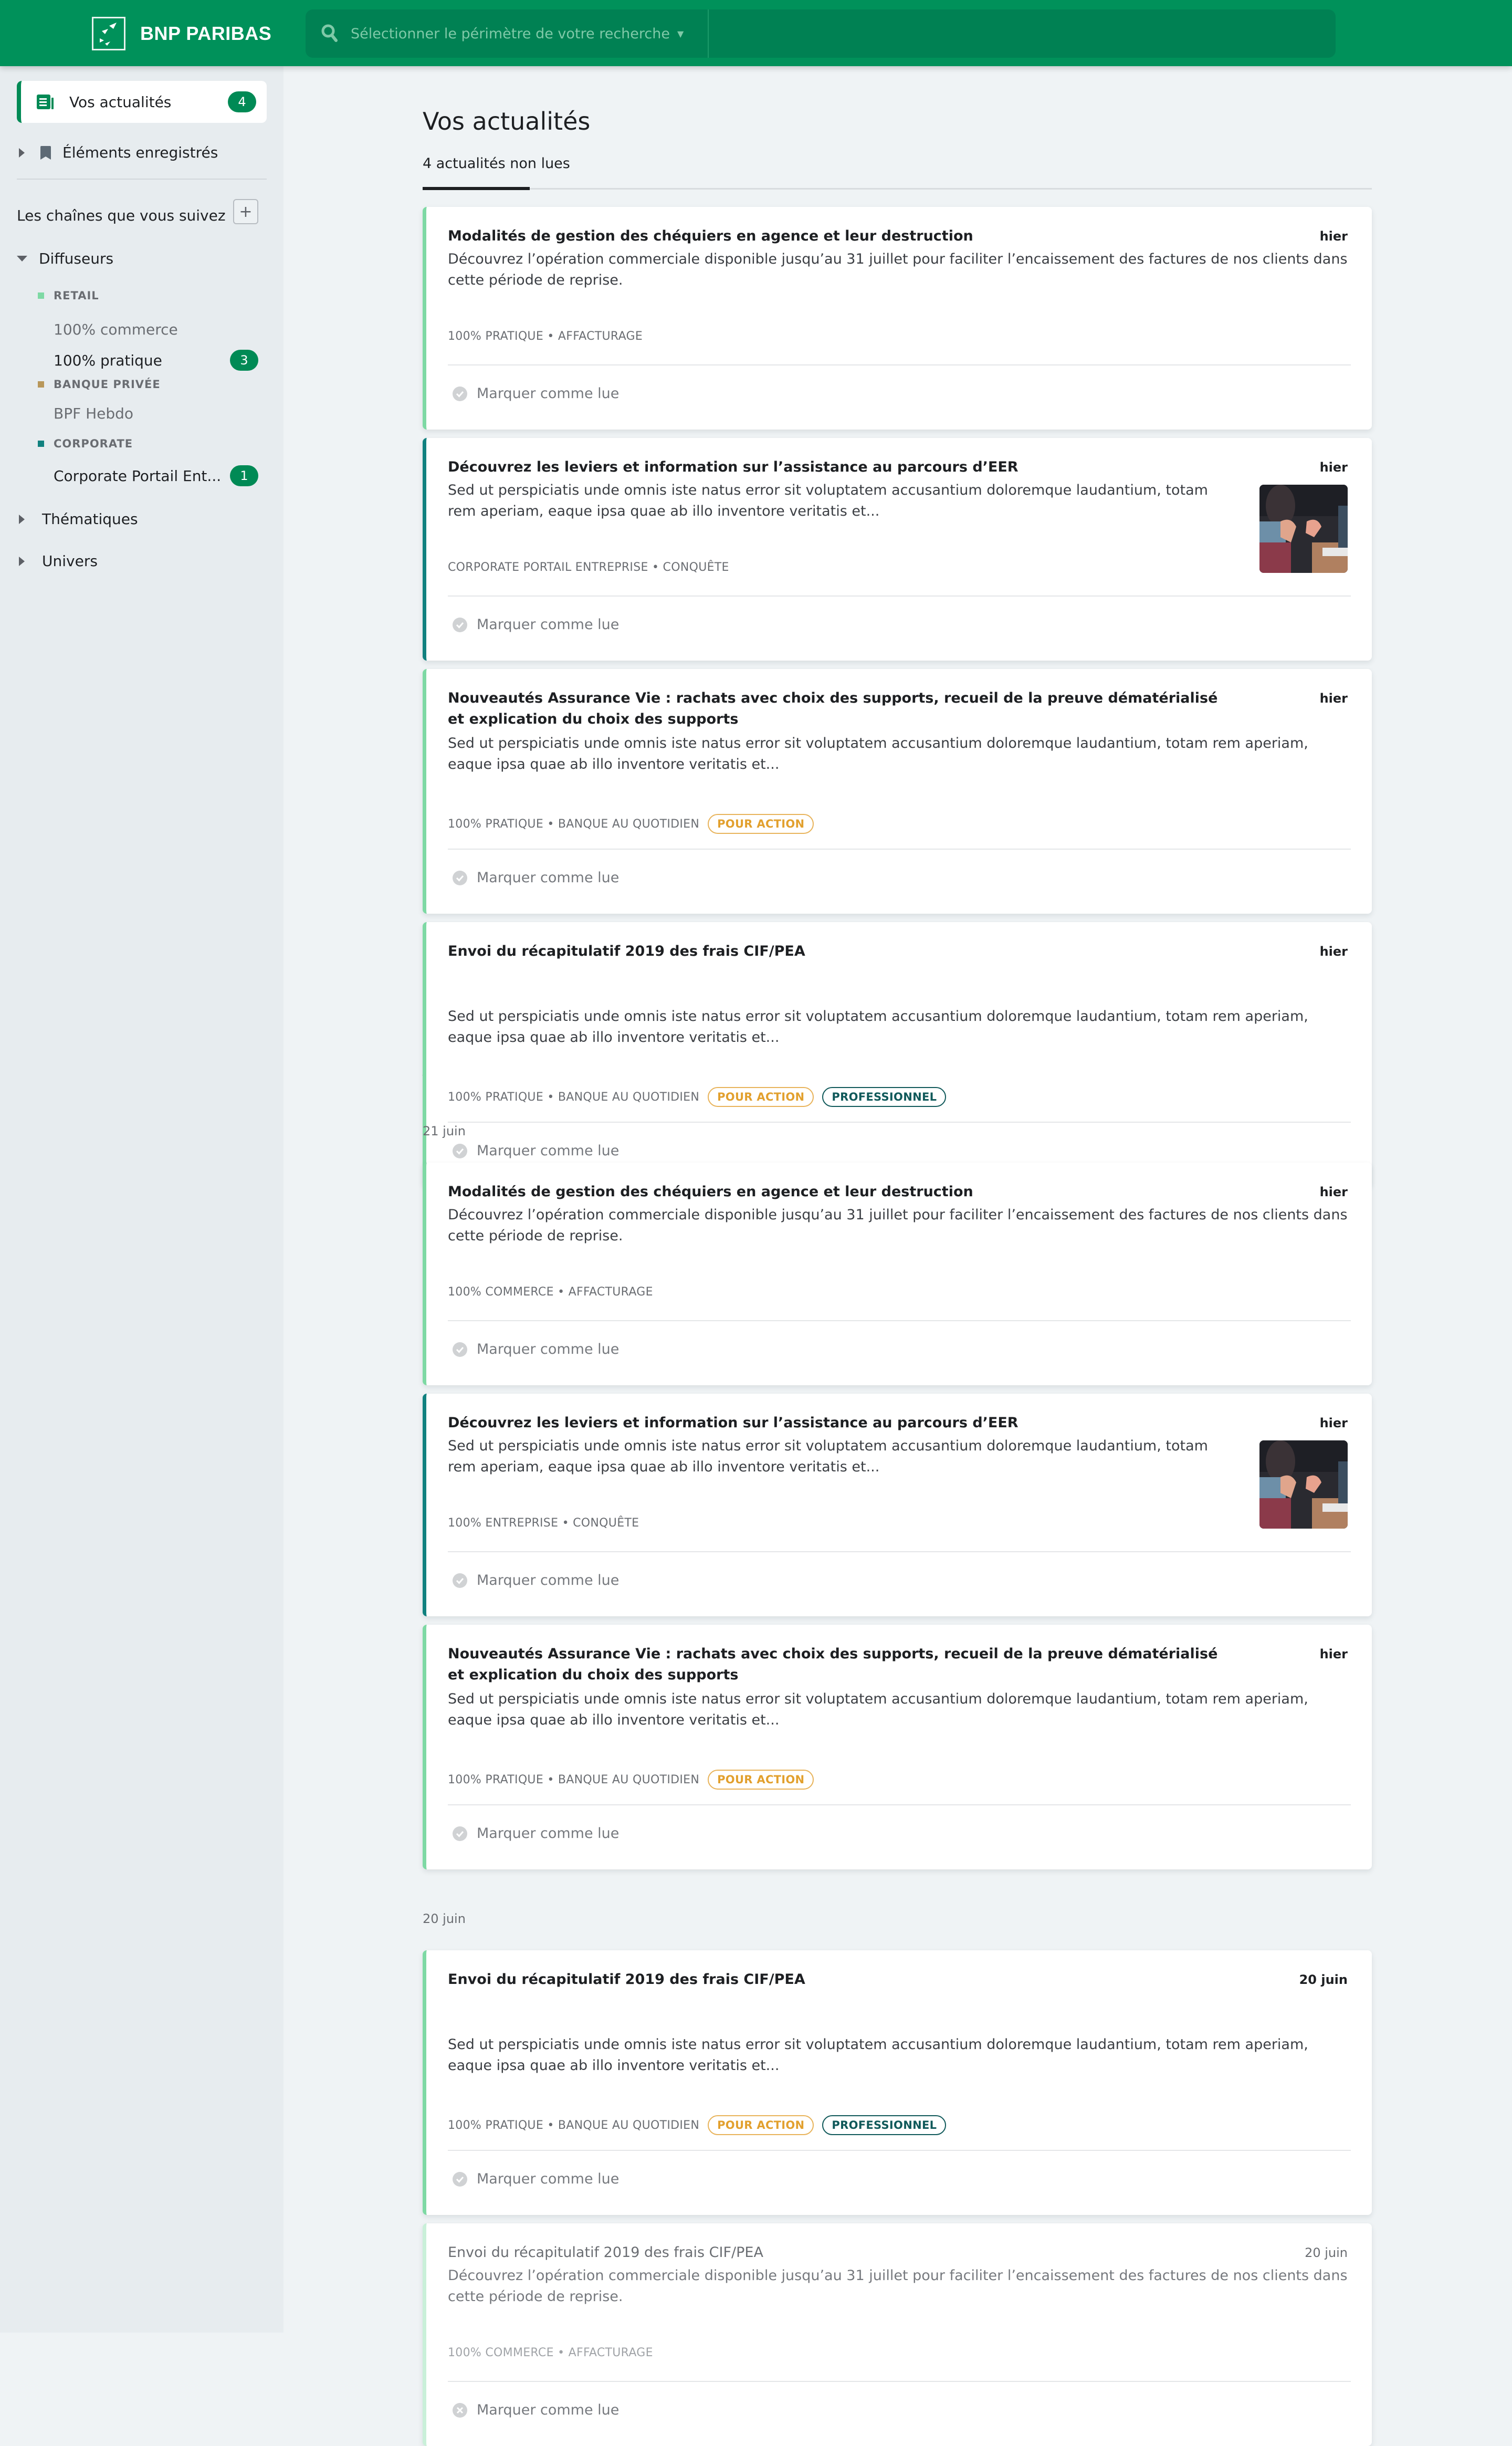 The height and width of the screenshot is (2446, 1512). I want to click on news-channel-category: 100% COMMERCE • AFFACTURAGE, so click(550, 1292).